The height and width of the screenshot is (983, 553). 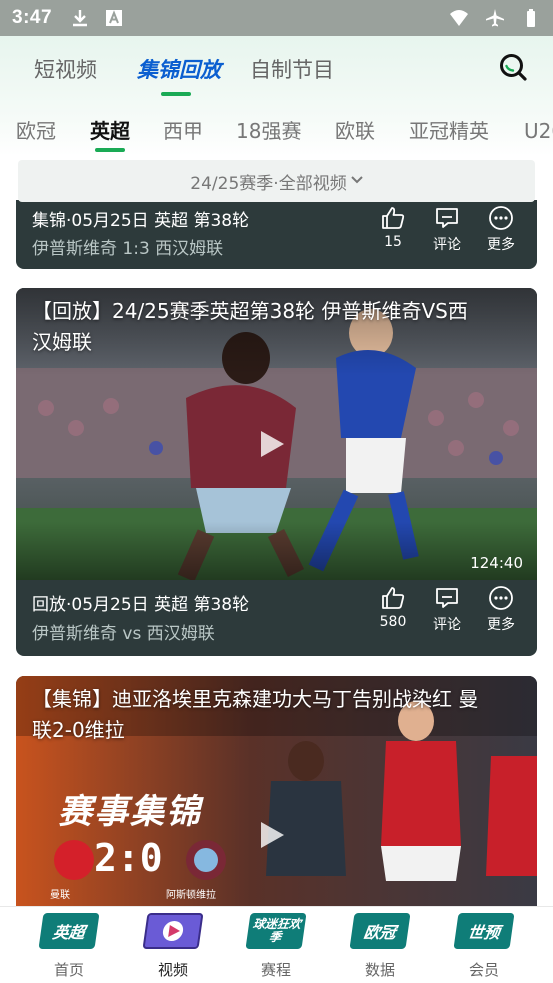 I want to click on nav-home: 英超 首页, so click(x=69, y=946).